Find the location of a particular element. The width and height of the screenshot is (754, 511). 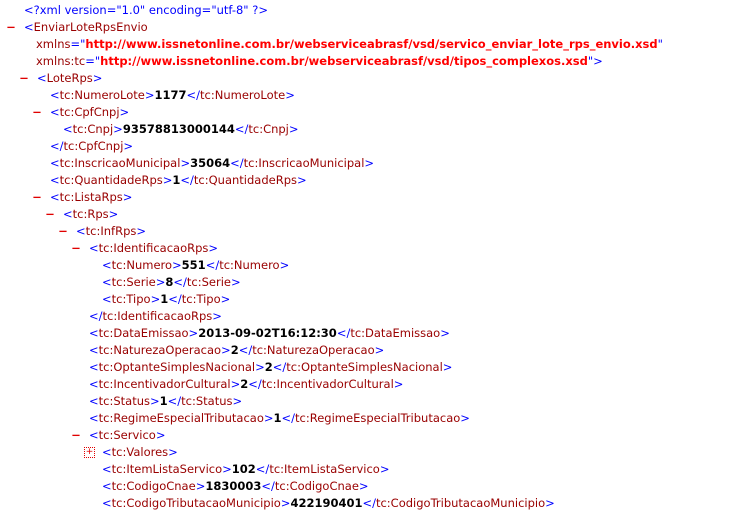

element-name: tc:Tipo is located at coordinates (131, 299).